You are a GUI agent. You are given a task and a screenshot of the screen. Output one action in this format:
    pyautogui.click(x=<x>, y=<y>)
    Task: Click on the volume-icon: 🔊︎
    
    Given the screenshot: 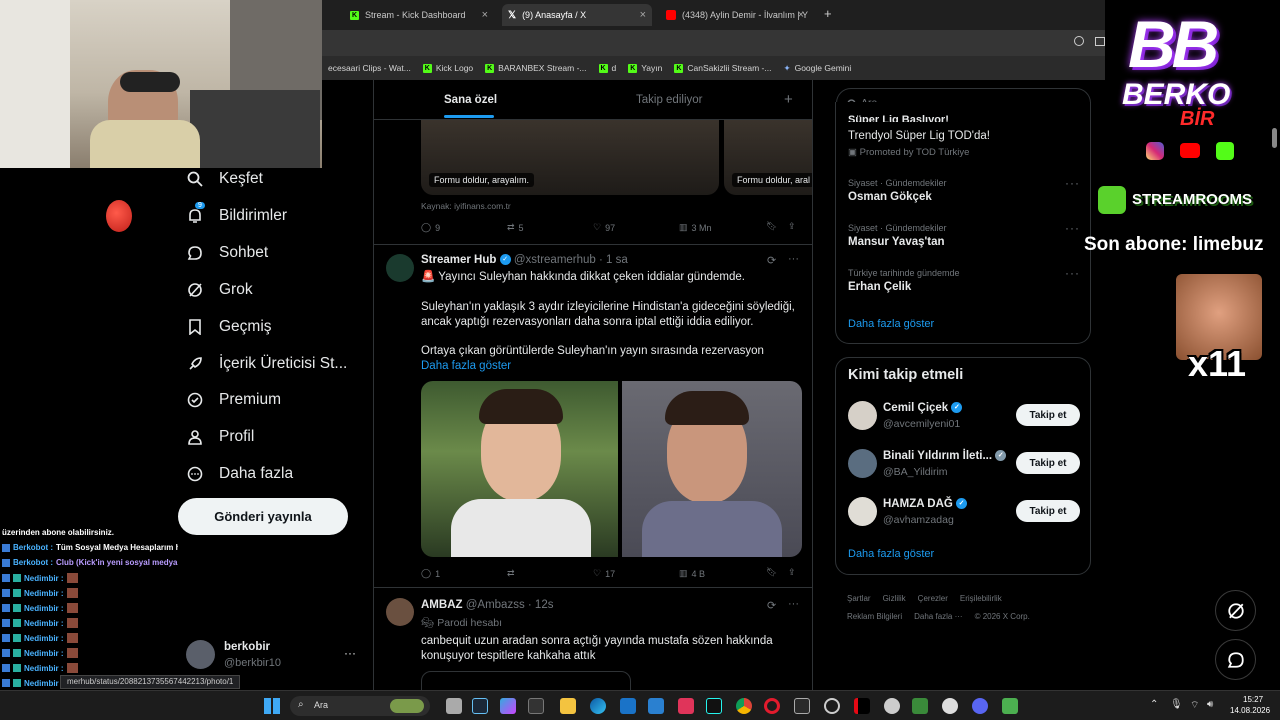 What is the action you would take?
    pyautogui.click(x=1210, y=704)
    